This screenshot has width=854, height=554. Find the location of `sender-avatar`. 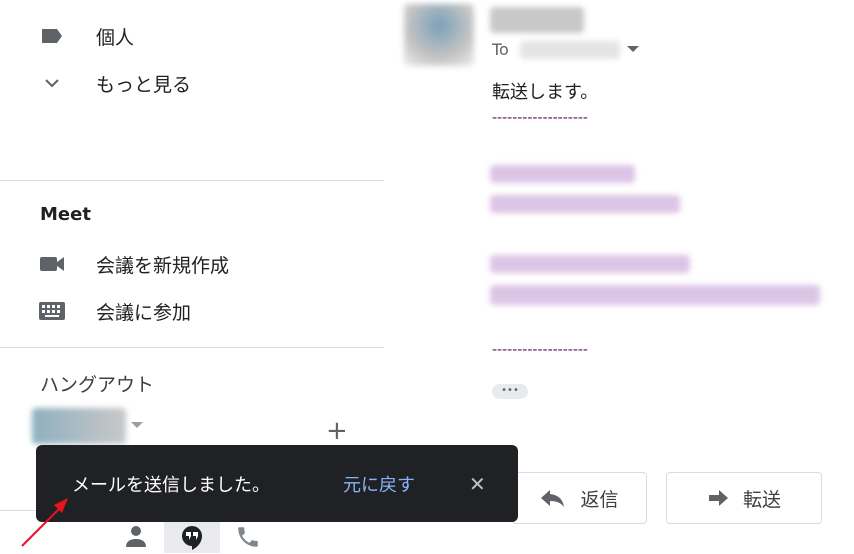

sender-avatar is located at coordinates (439, 35).